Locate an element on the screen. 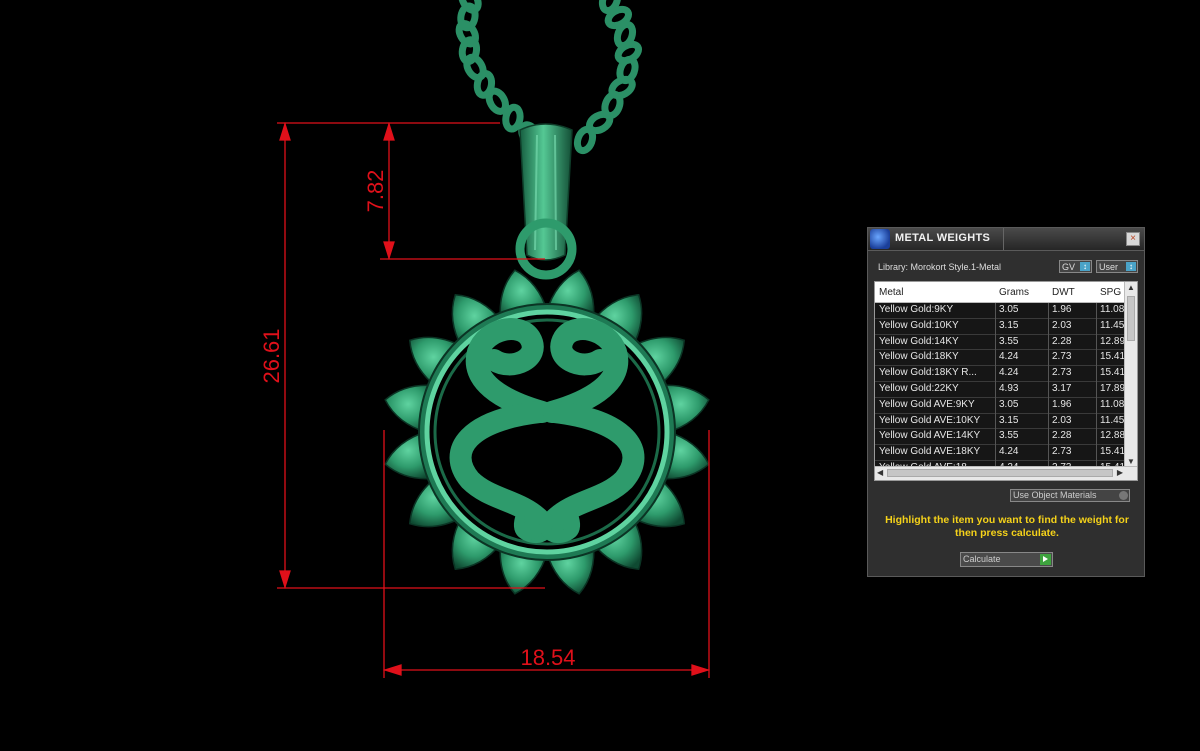 Image resolution: width=1200 pixels, height=751 pixels. table-header: Metal Grams DWT SPG is located at coordinates (1000, 292).